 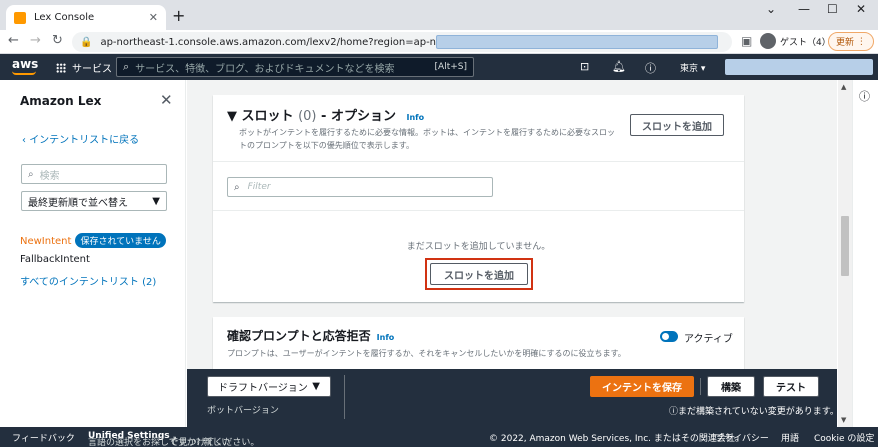 I want to click on close-tab-icon: ✕, so click(x=153, y=17).